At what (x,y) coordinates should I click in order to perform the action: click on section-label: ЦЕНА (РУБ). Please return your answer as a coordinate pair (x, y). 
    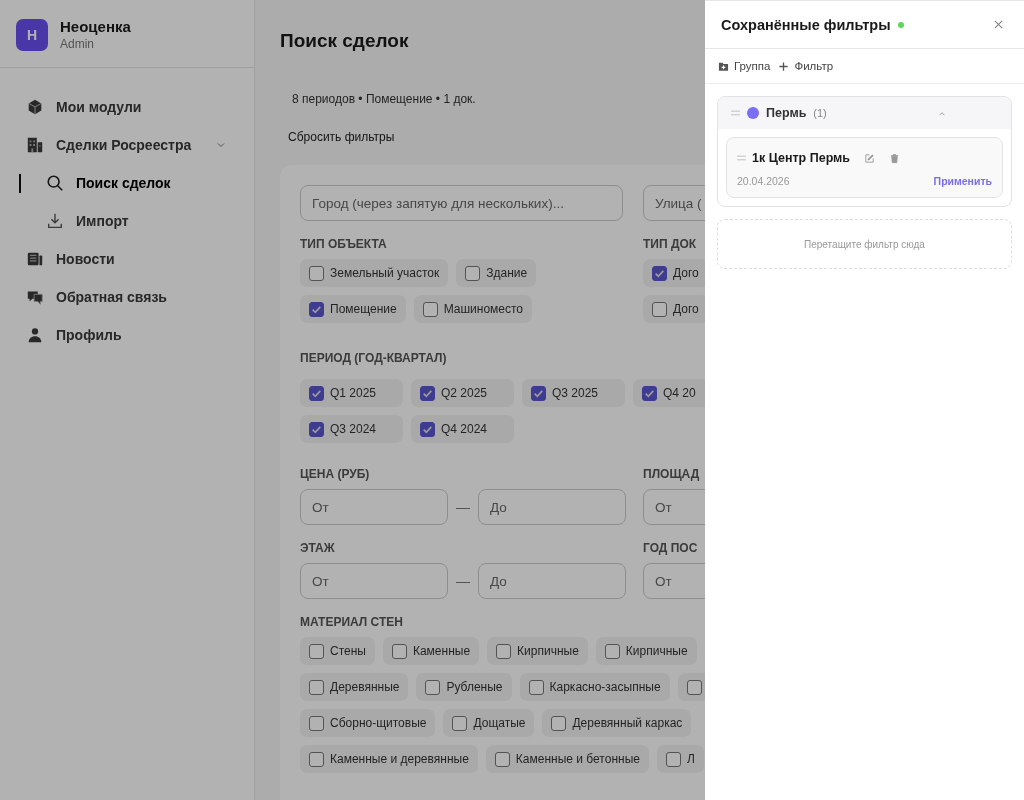
    Looking at the image, I should click on (335, 474).